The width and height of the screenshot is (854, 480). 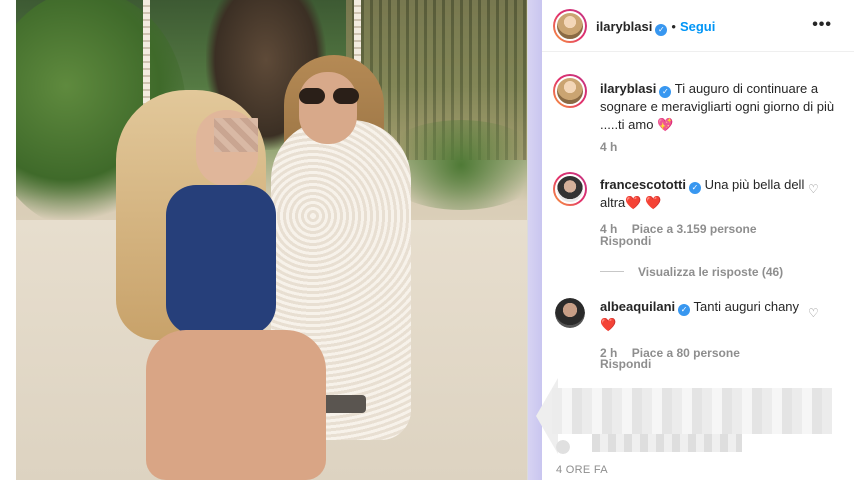 What do you see at coordinates (236, 405) in the screenshot?
I see `girl-legs` at bounding box center [236, 405].